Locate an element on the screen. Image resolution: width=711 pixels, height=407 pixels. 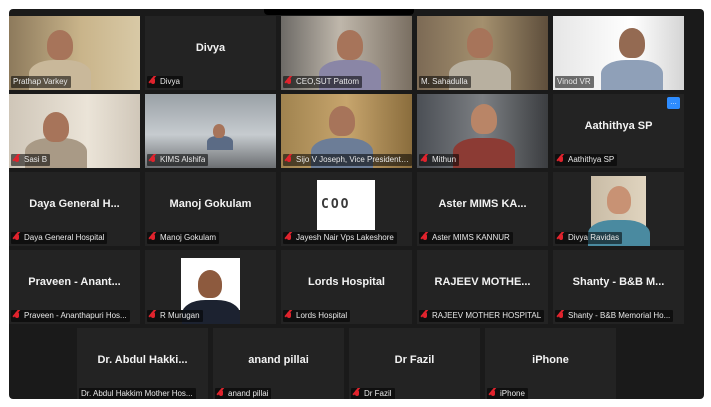
participant-tile: Aster MIMS KA... Aster MIMS KANNUR is located at coordinates (482, 209).